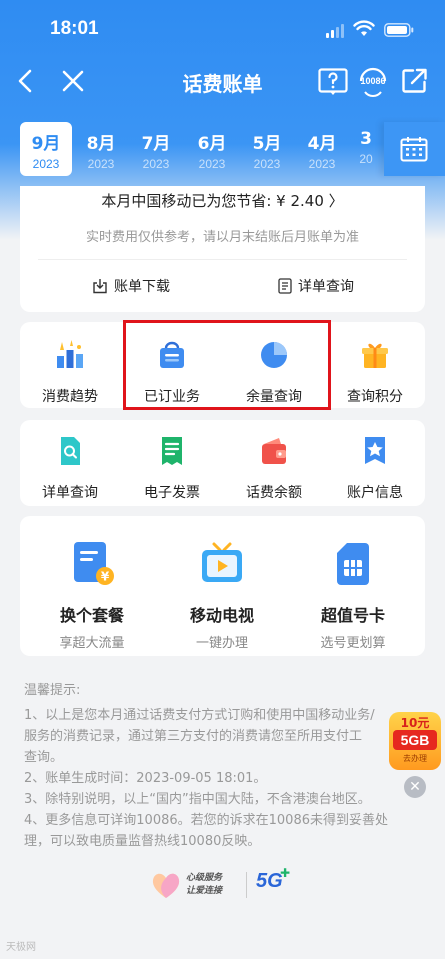 The width and height of the screenshot is (445, 959). I want to click on tips-line: 理，可以致电质量监督热线10080反映。, so click(142, 841).